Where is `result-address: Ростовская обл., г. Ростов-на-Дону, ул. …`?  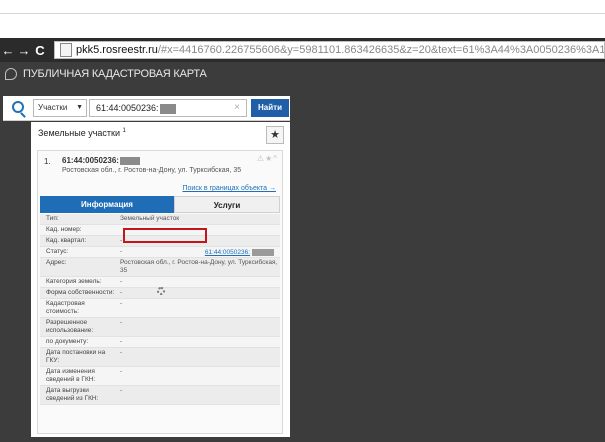
result-address: Ростовская обл., г. Ростов-на-Дону, ул. … is located at coordinates (152, 170).